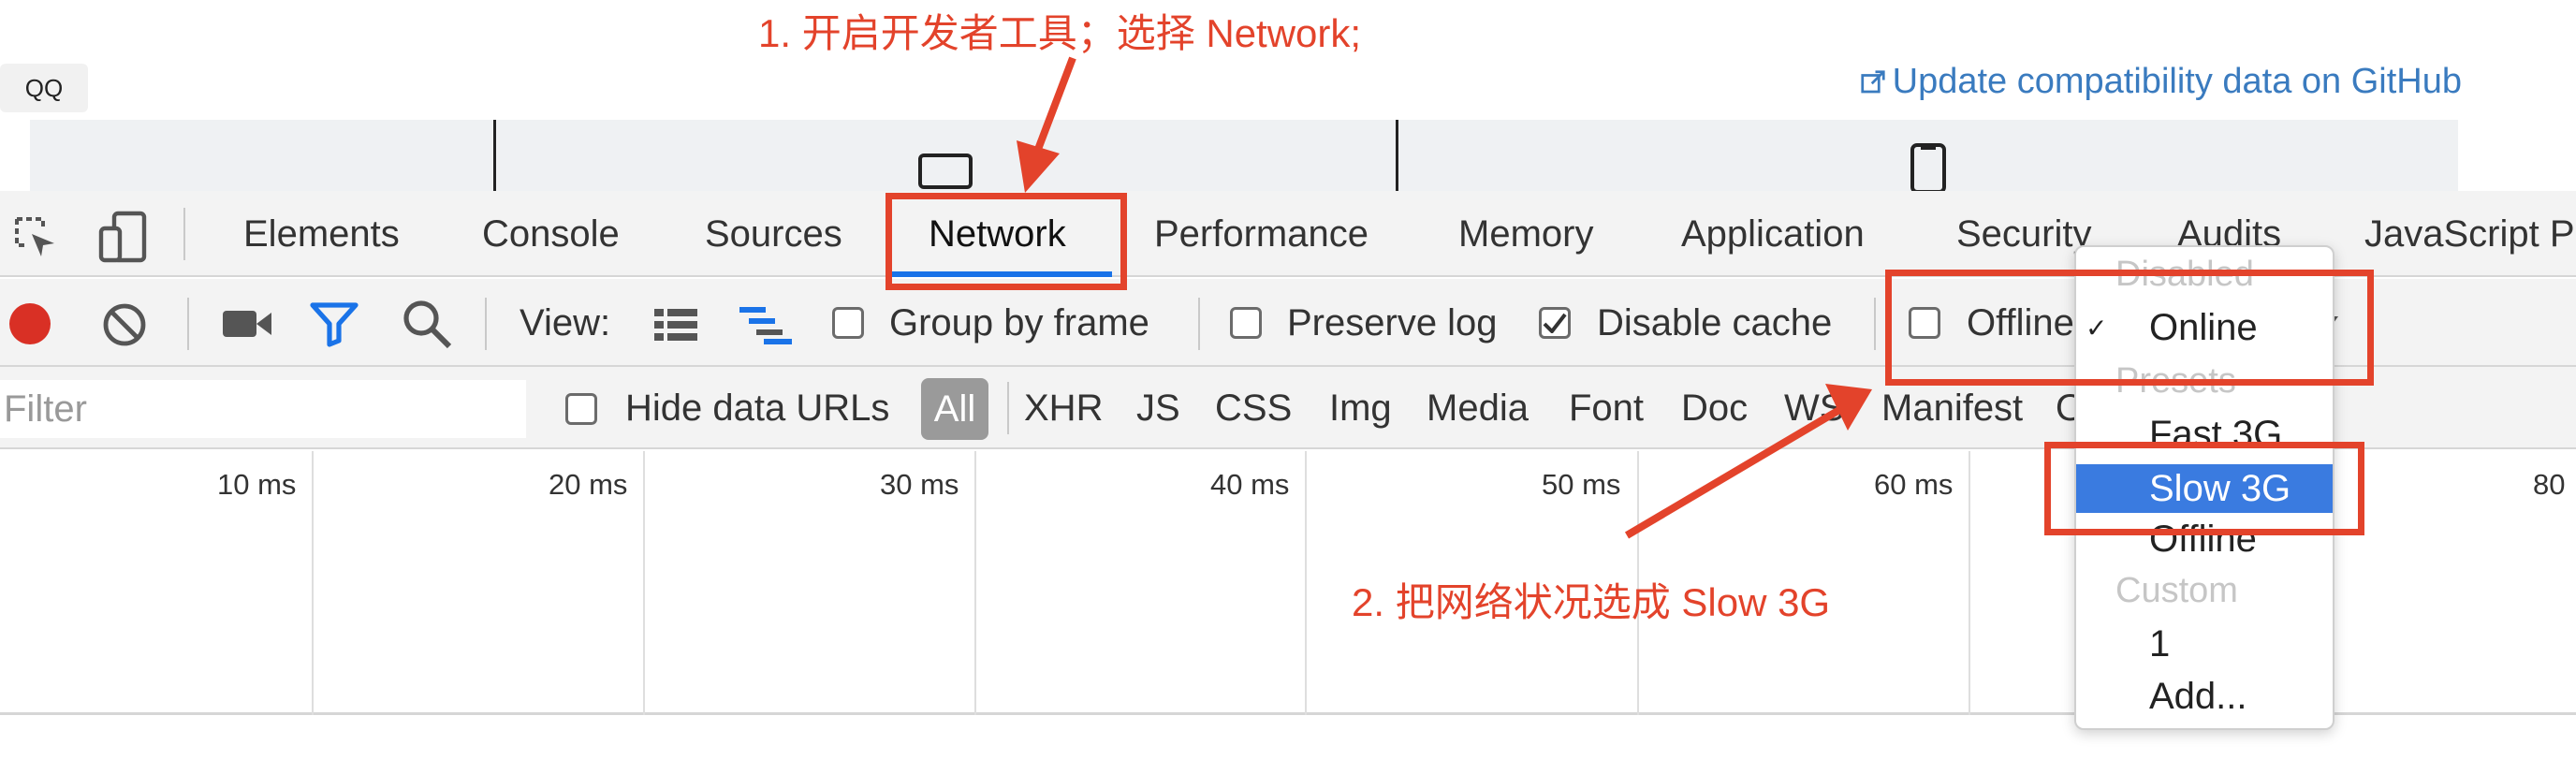 This screenshot has height=760, width=2576. I want to click on annotation-step-2: 2. 把网络状况选成 Slow 3G, so click(1591, 602).